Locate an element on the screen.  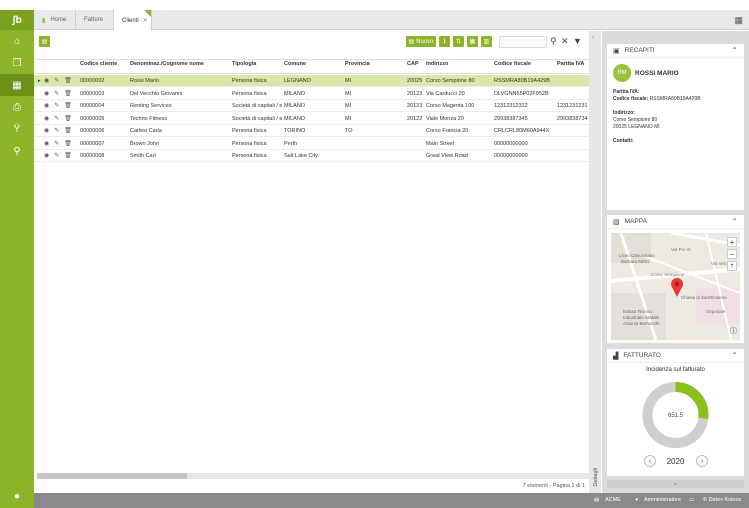
zoom-in-button: + is located at coordinates (732, 242).